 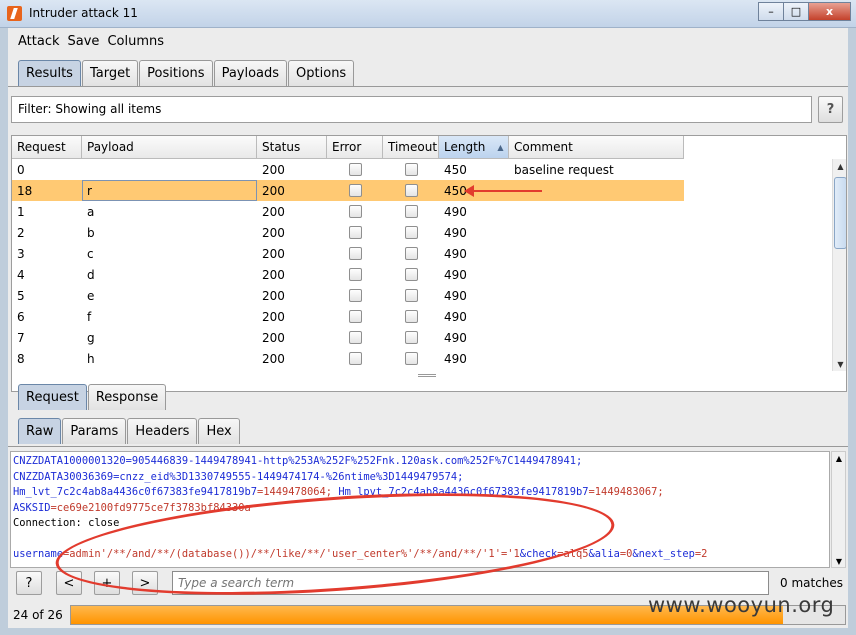 I want to click on cell-request: 1, so click(x=21, y=211).